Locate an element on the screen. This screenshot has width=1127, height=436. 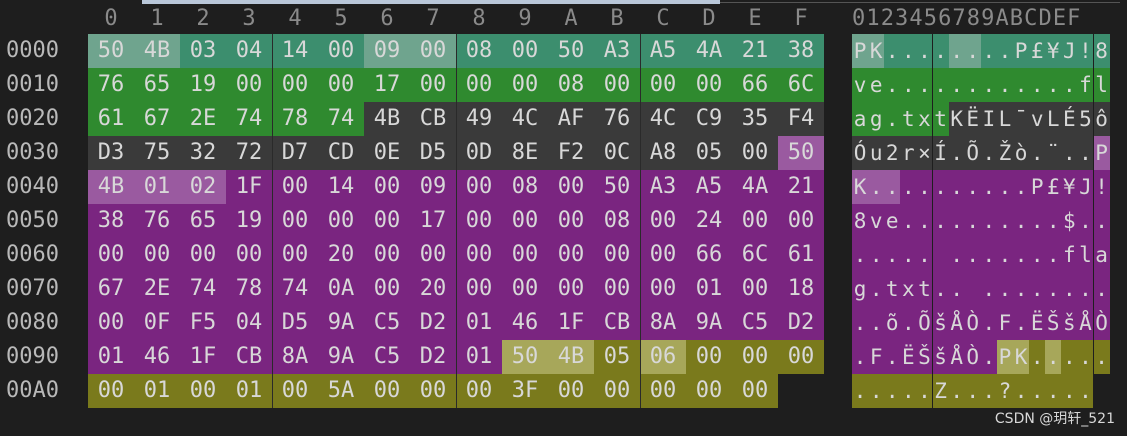
hex-byte-cell: 38 is located at coordinates (801, 51).